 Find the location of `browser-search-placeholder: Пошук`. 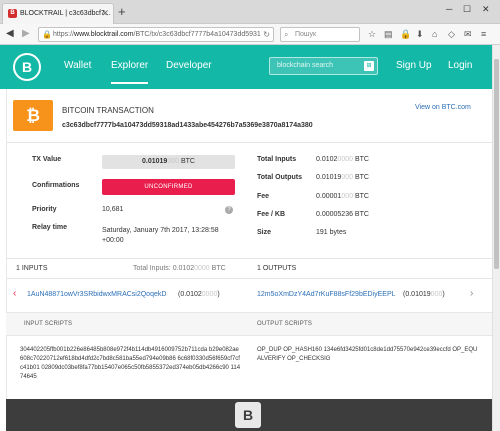

browser-search-placeholder: Пошук is located at coordinates (306, 34).